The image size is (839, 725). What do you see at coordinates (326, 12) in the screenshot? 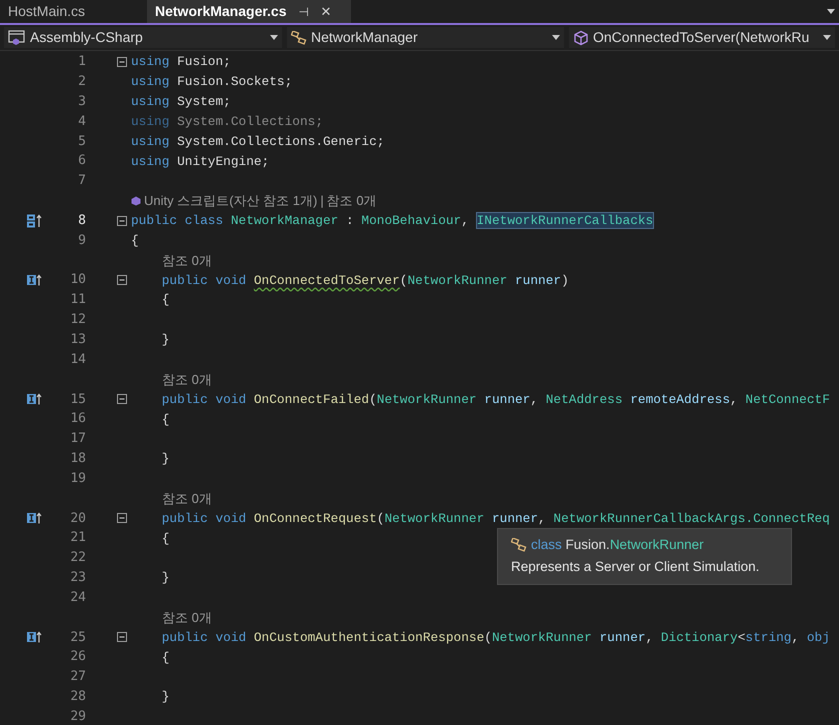
I see `close-button: ✕` at bounding box center [326, 12].